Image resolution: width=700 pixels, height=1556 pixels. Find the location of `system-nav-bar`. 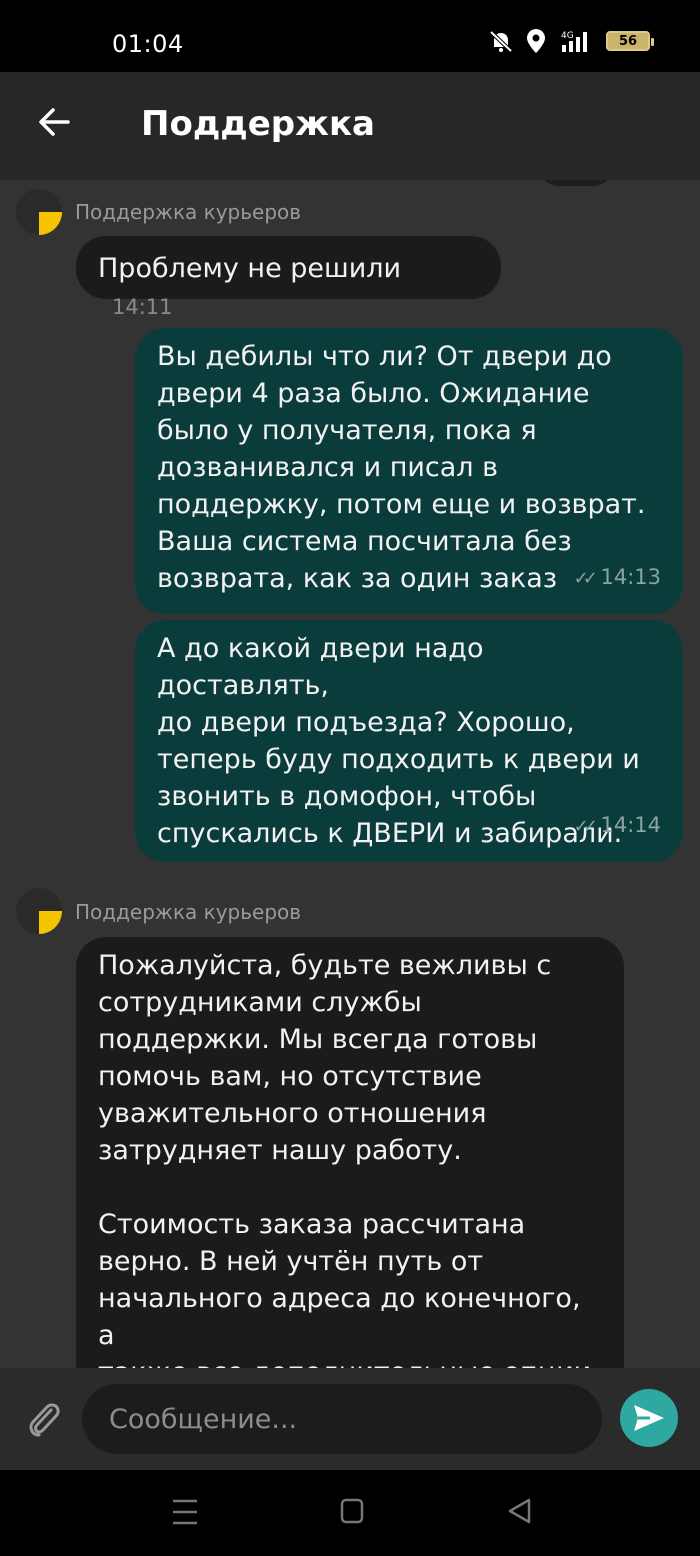

system-nav-bar is located at coordinates (350, 1513).